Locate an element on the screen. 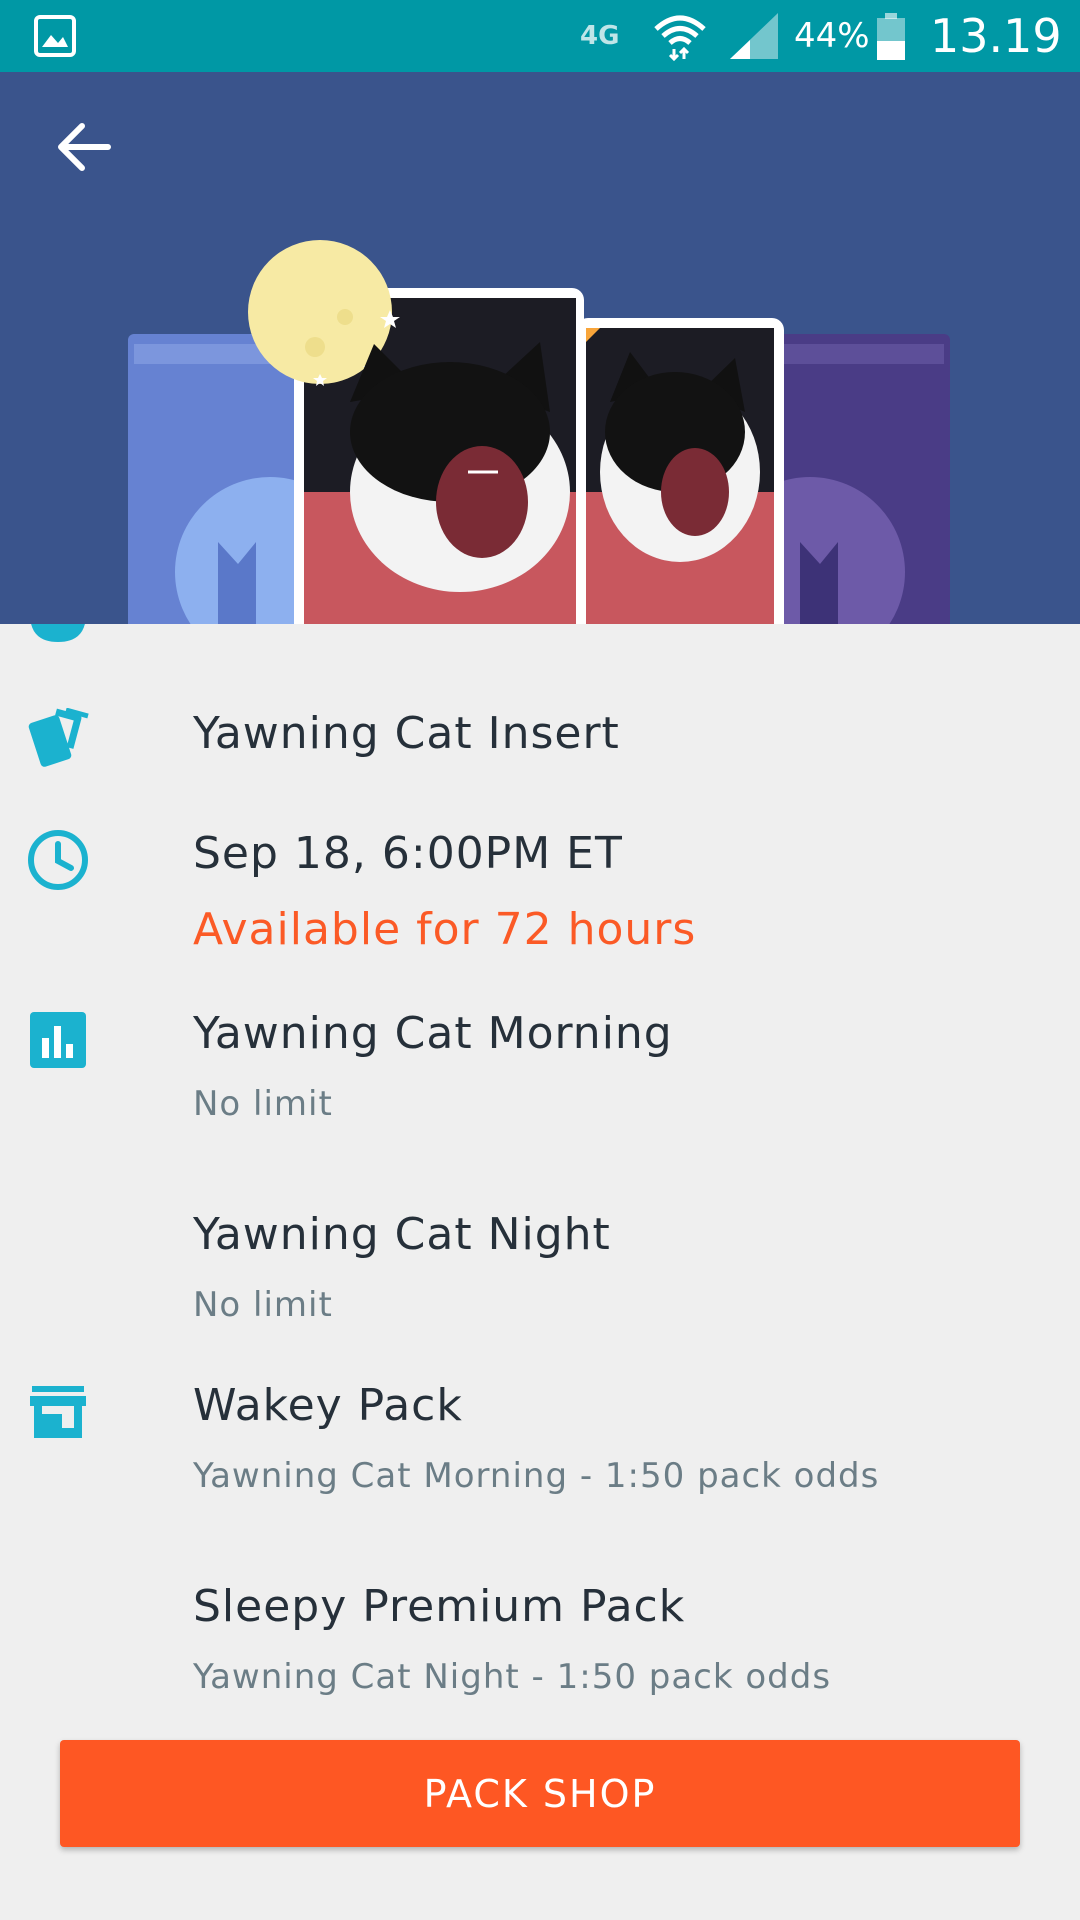 This screenshot has width=1080, height=1920. chart-icon is located at coordinates (58, 1040).